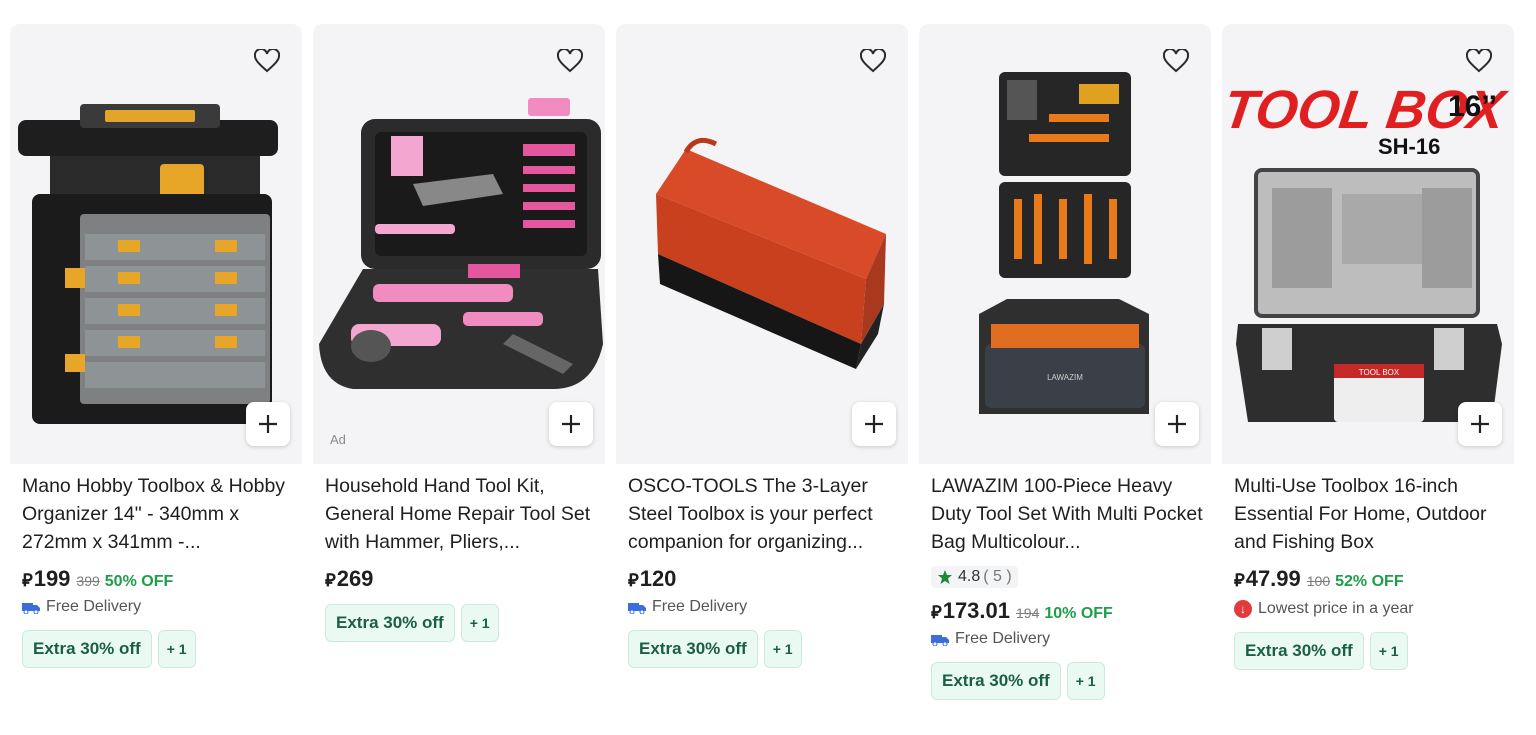 This screenshot has height=735, width=1536. I want to click on image-label-text: TOOL BOX, so click(1379, 372).